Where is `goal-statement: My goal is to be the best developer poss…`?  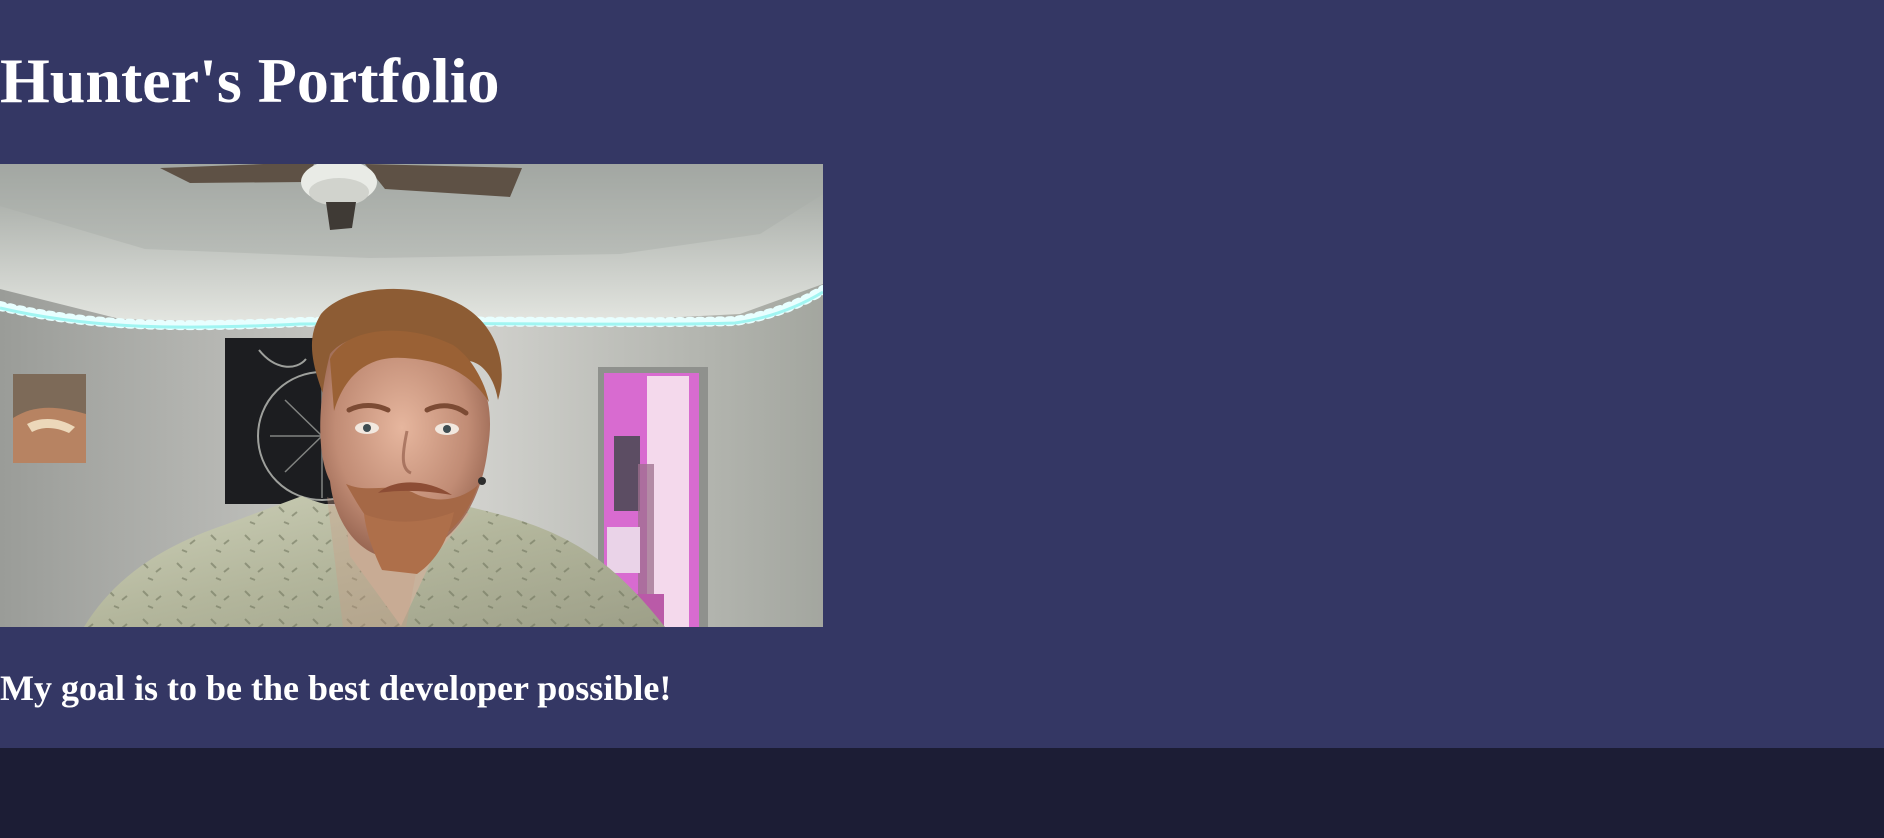
goal-statement: My goal is to be the best developer poss… is located at coordinates (336, 688).